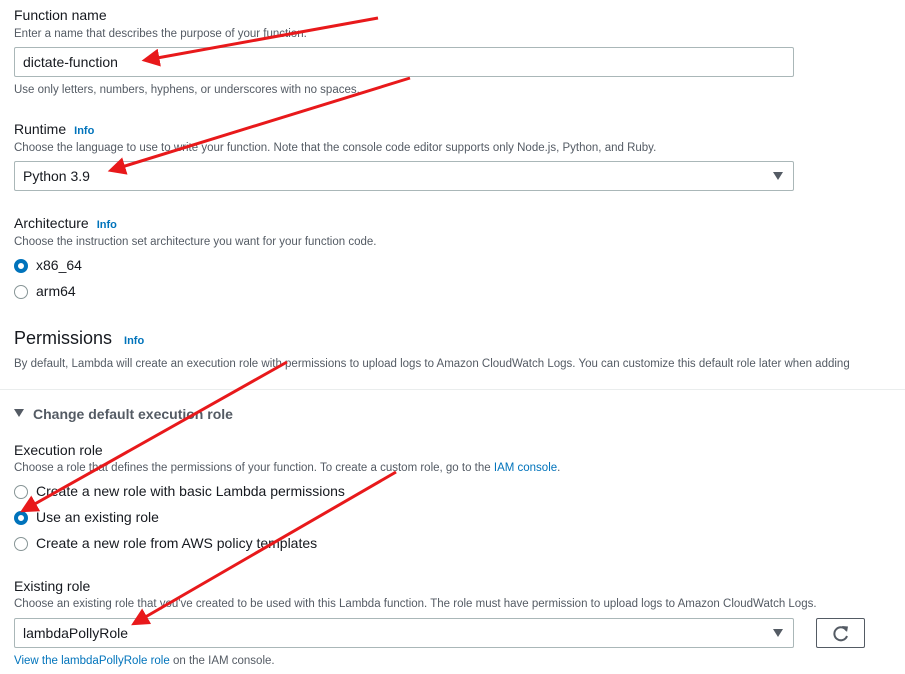  I want to click on function-name-label: Function name, so click(60, 15).